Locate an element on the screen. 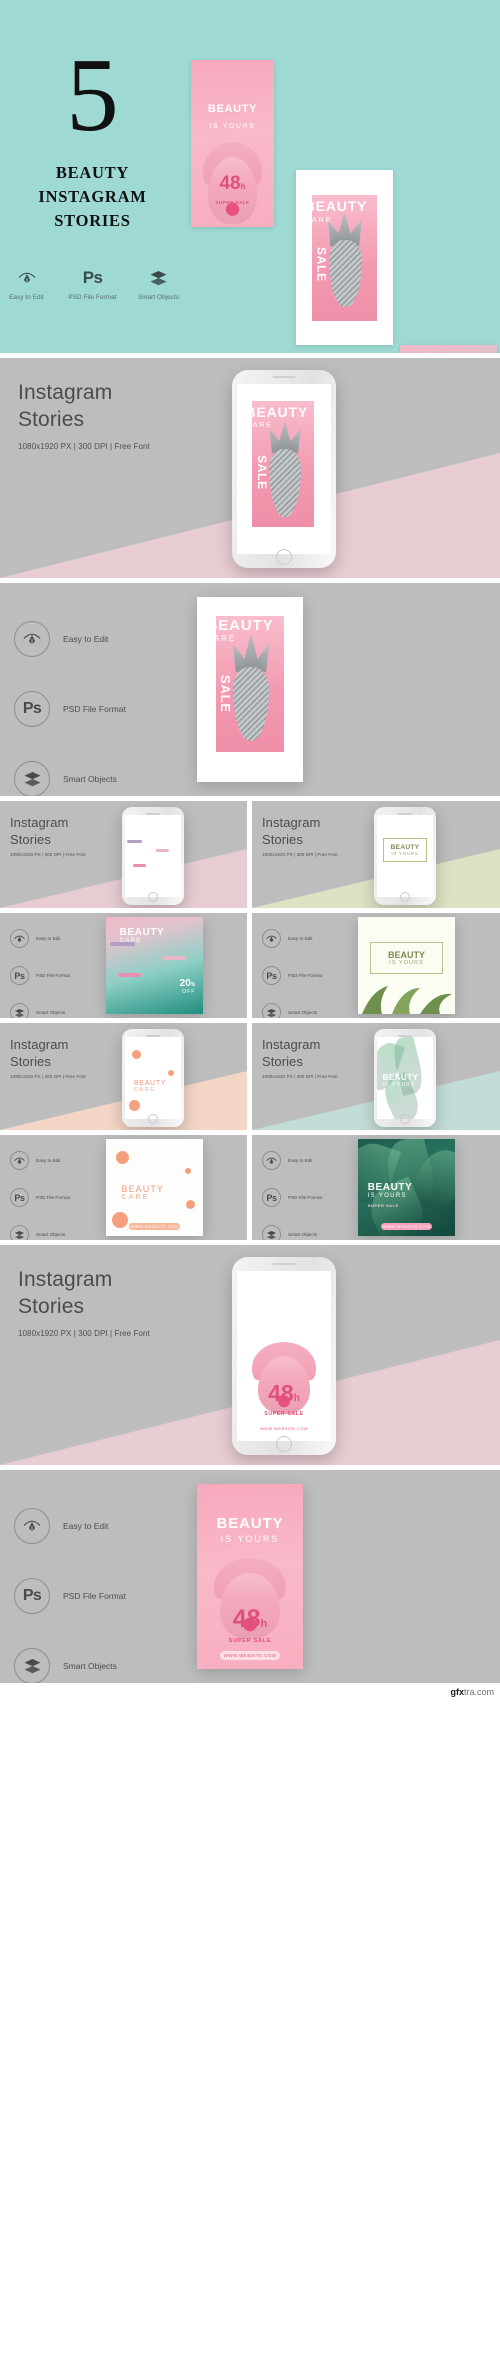 Image resolution: width=500 pixels, height=2374 pixels. screen-vertical-sale: SALE is located at coordinates (261, 473).